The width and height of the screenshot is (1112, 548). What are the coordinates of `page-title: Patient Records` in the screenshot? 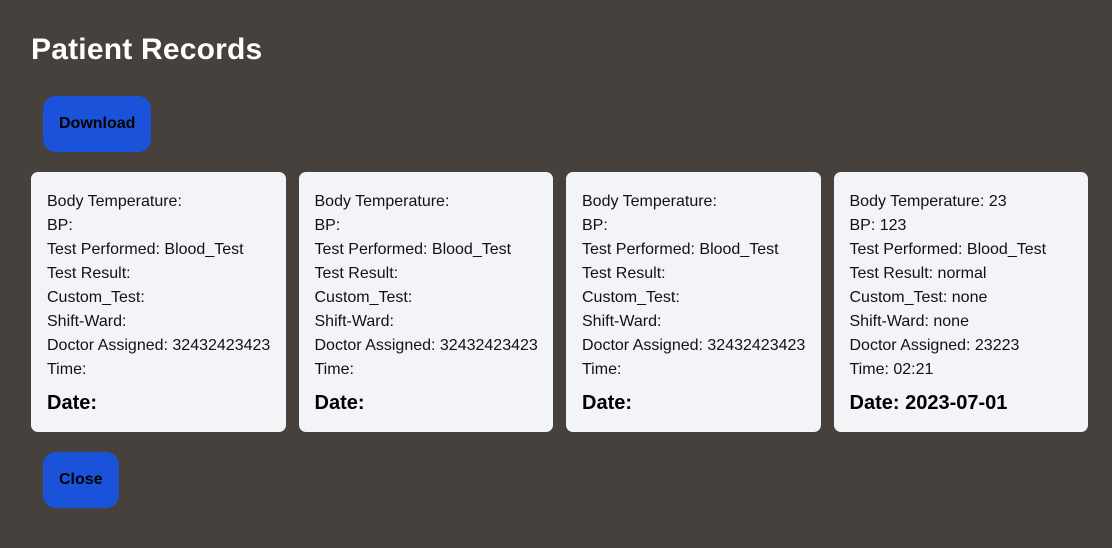 It's located at (147, 49).